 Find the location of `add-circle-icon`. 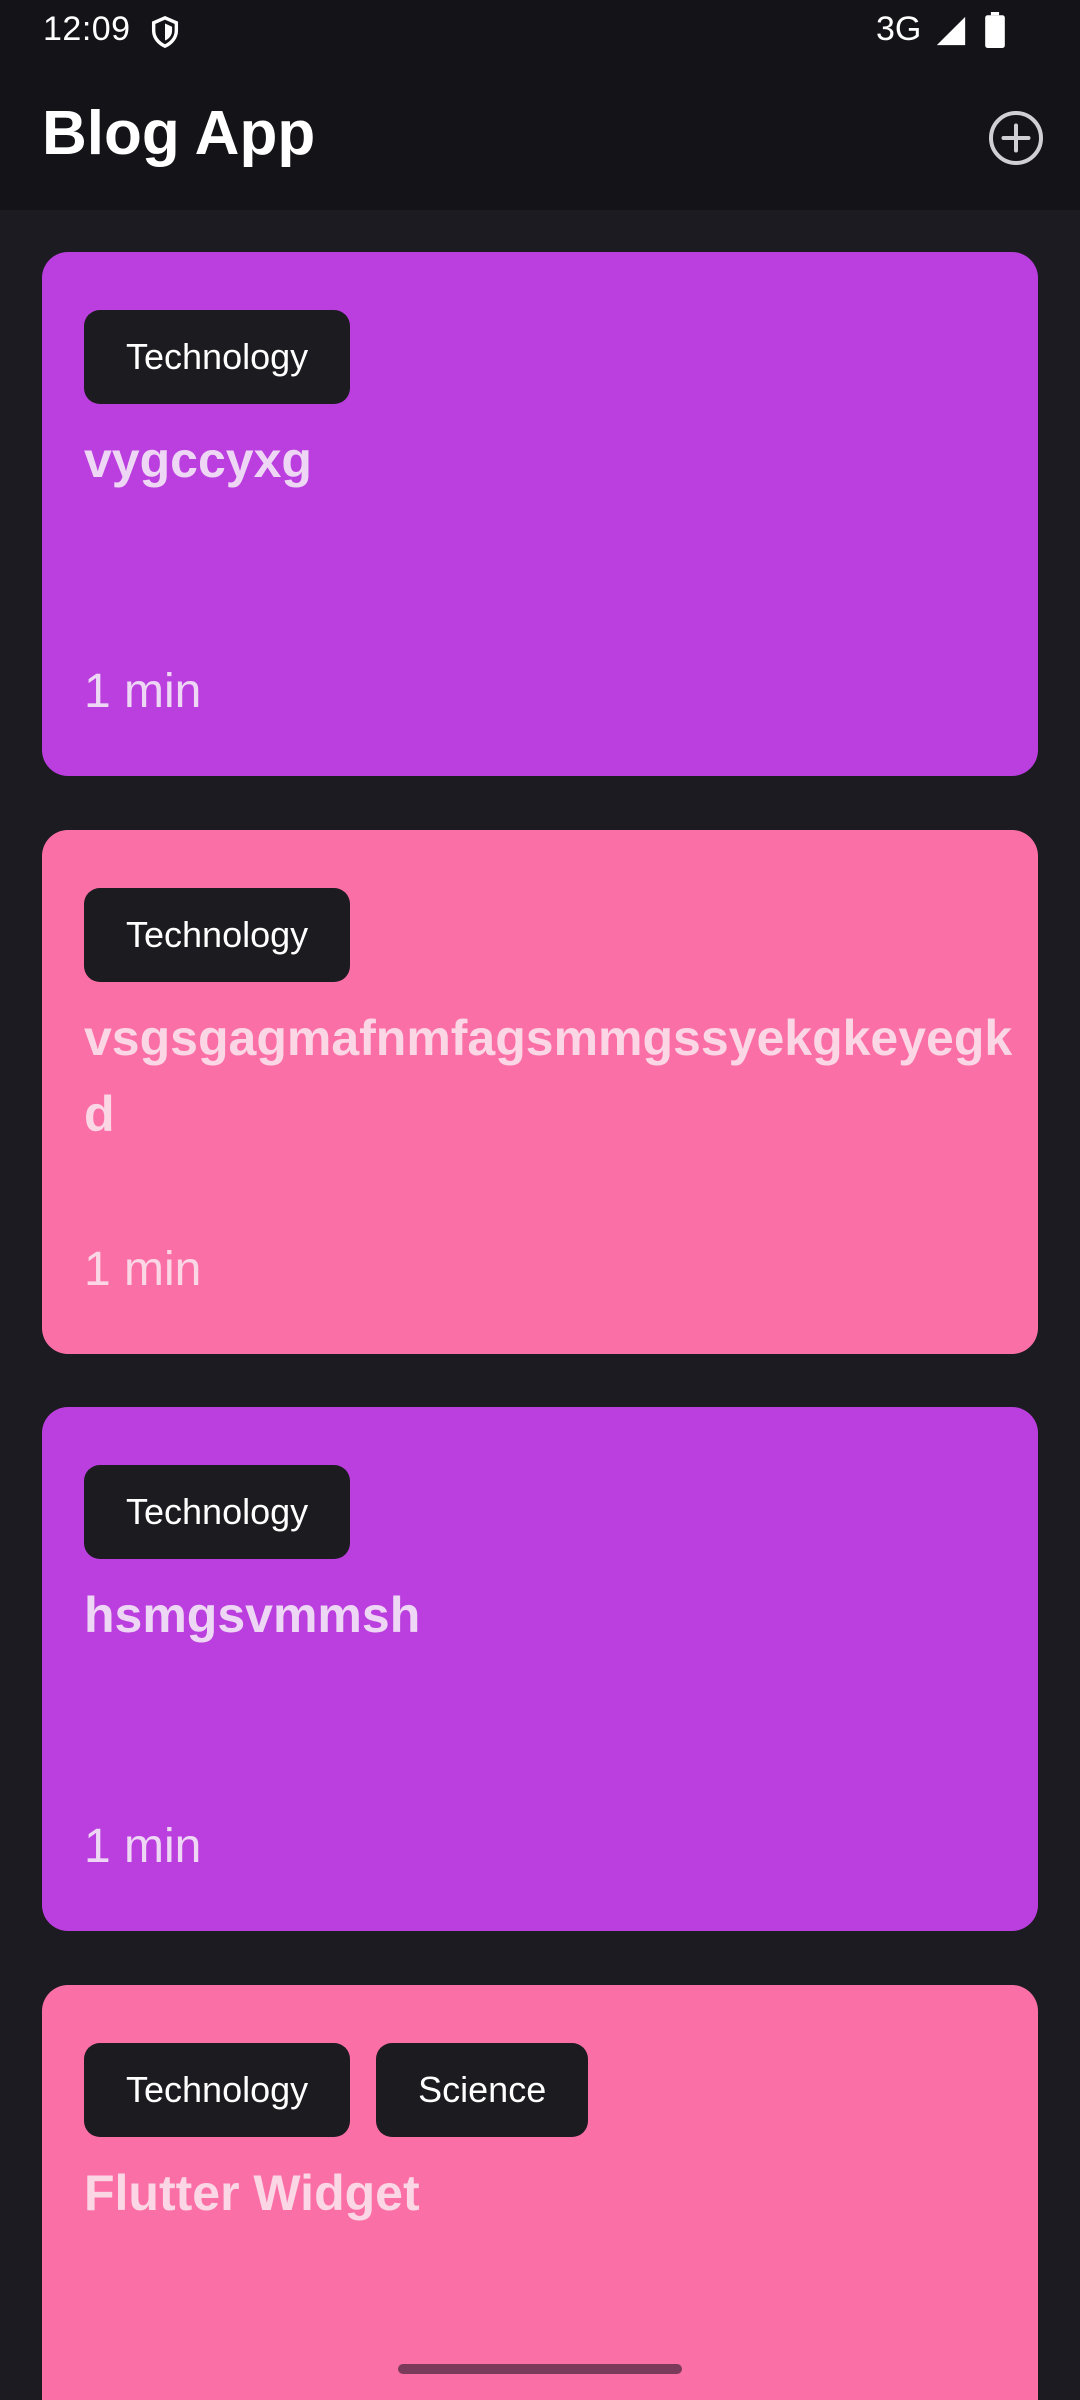

add-circle-icon is located at coordinates (1016, 138).